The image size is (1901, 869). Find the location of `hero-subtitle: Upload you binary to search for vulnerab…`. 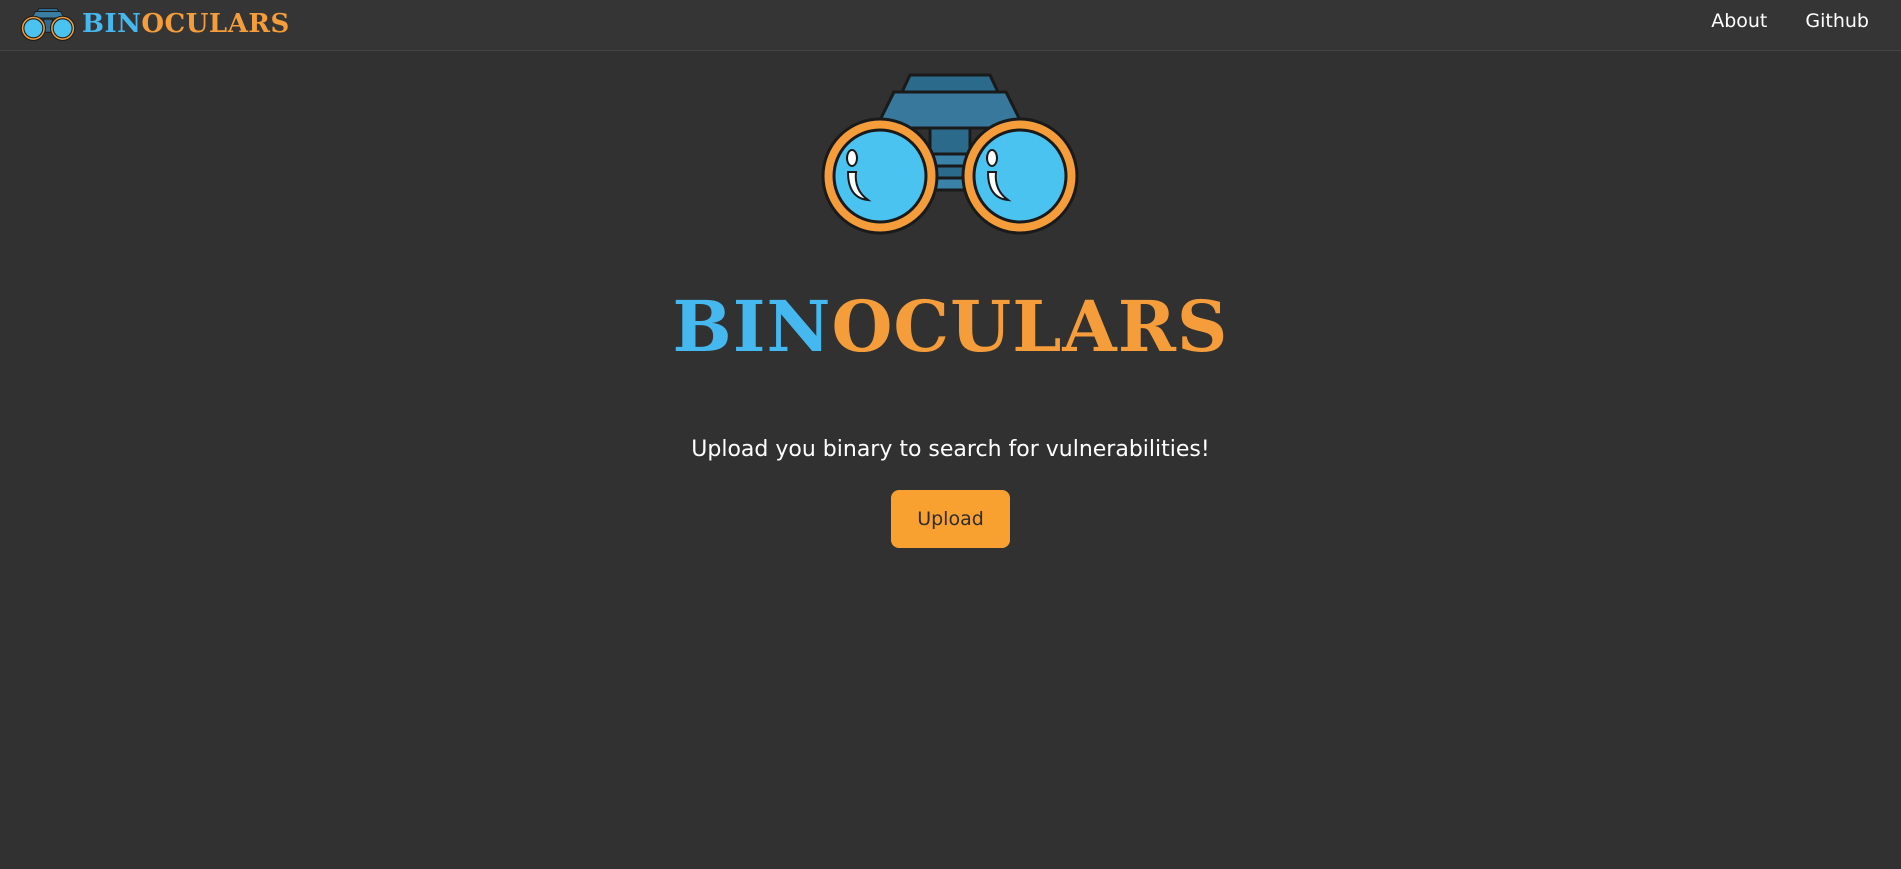

hero-subtitle: Upload you binary to search for vulnerab… is located at coordinates (950, 449).